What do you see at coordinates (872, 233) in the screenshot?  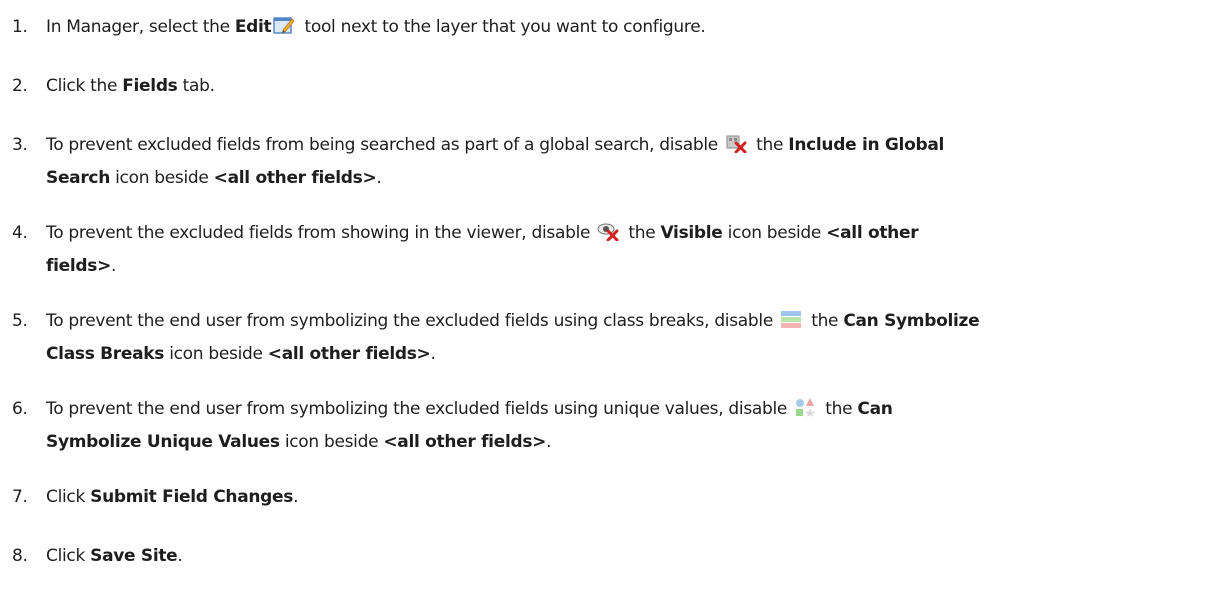 I see `step-keyword: <all other` at bounding box center [872, 233].